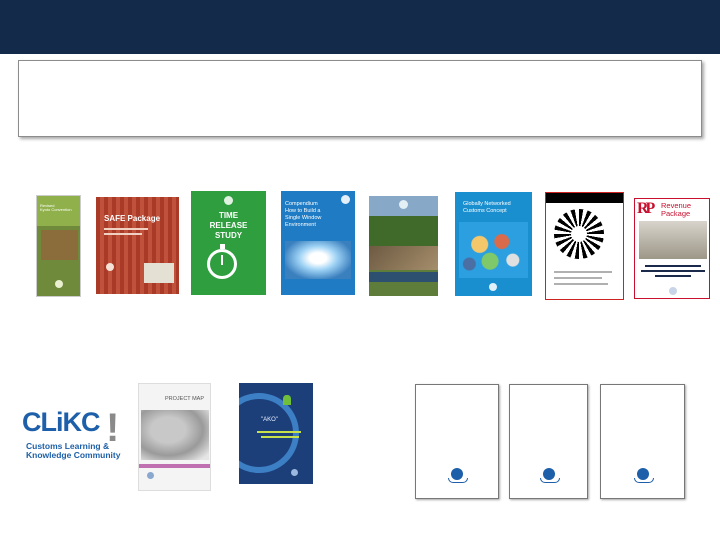  What do you see at coordinates (676, 210) in the screenshot?
I see `cover-title: Revenue Package` at bounding box center [676, 210].